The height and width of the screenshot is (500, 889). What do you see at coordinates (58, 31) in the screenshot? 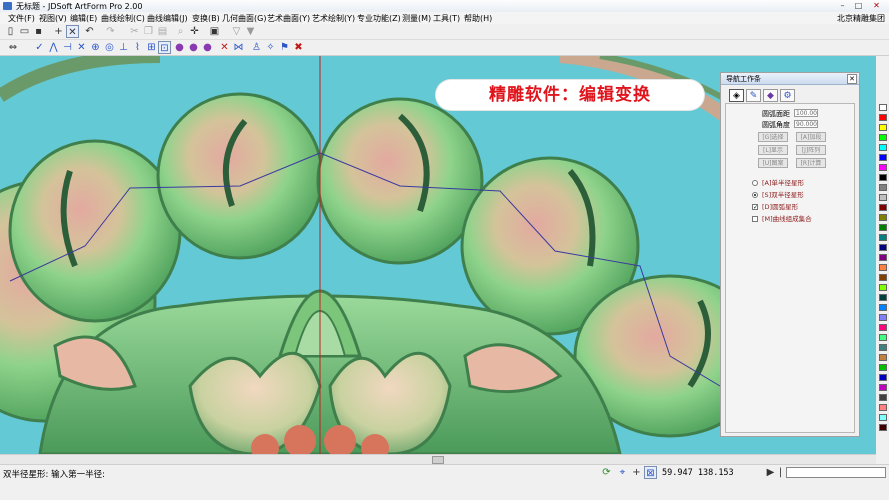
I see `add-icon: +` at bounding box center [58, 31].